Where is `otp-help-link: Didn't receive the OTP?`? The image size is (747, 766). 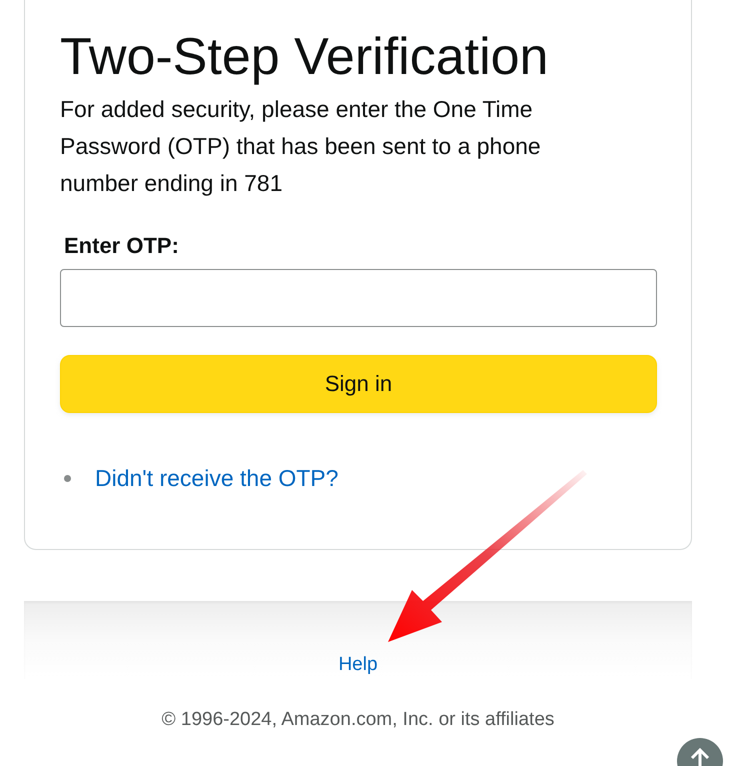
otp-help-link: Didn't receive the OTP? is located at coordinates (216, 478).